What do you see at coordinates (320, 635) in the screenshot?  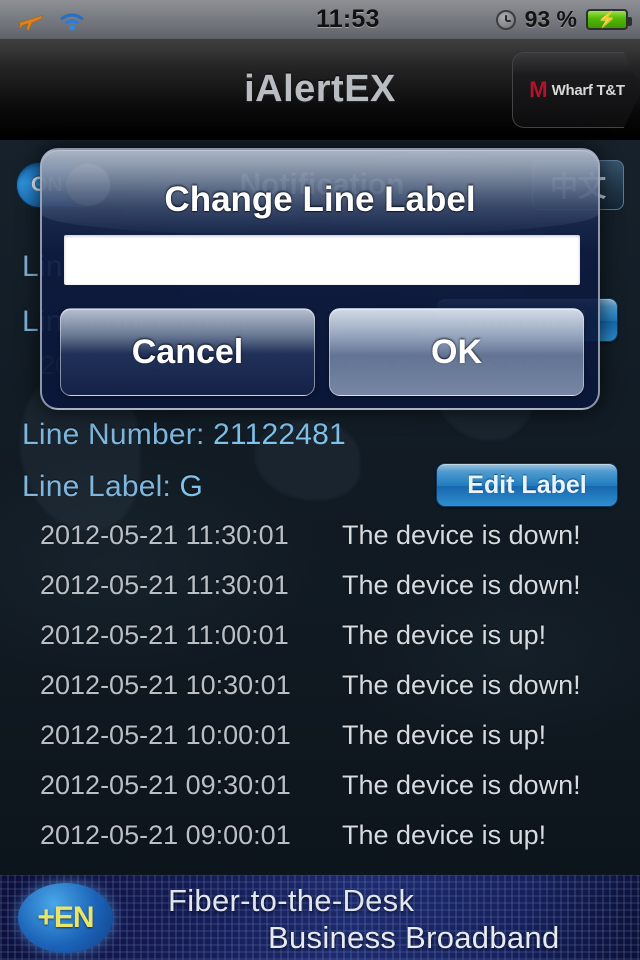 I see `log-row: 2012-05-21 11:00:01 The device is up!` at bounding box center [320, 635].